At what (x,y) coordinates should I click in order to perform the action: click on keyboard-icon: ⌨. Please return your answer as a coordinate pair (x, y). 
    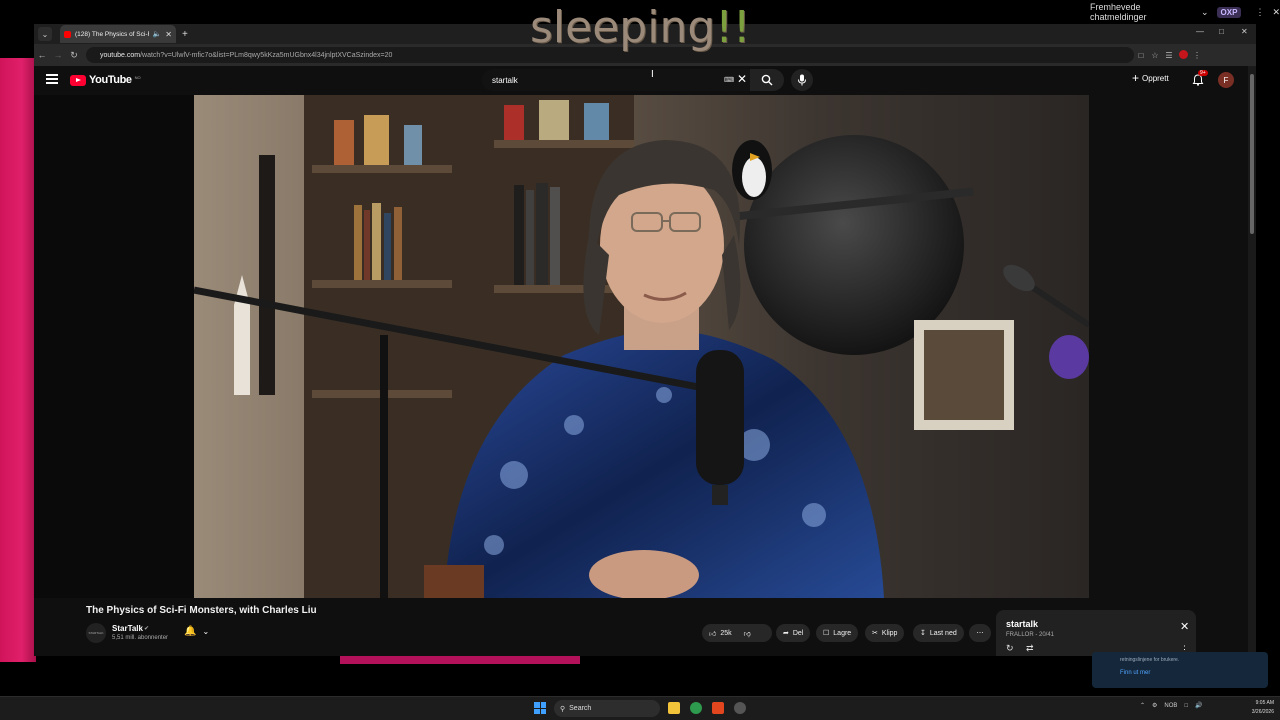
    Looking at the image, I should click on (729, 80).